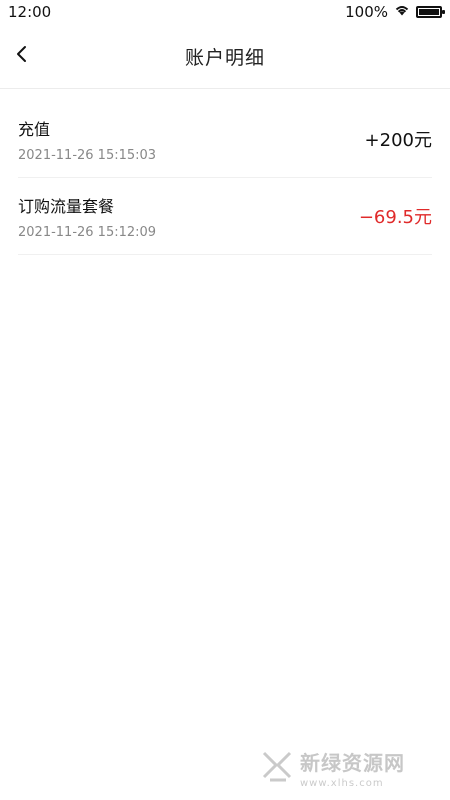 The width and height of the screenshot is (450, 800). I want to click on page-title: 账户明细, so click(224, 57).